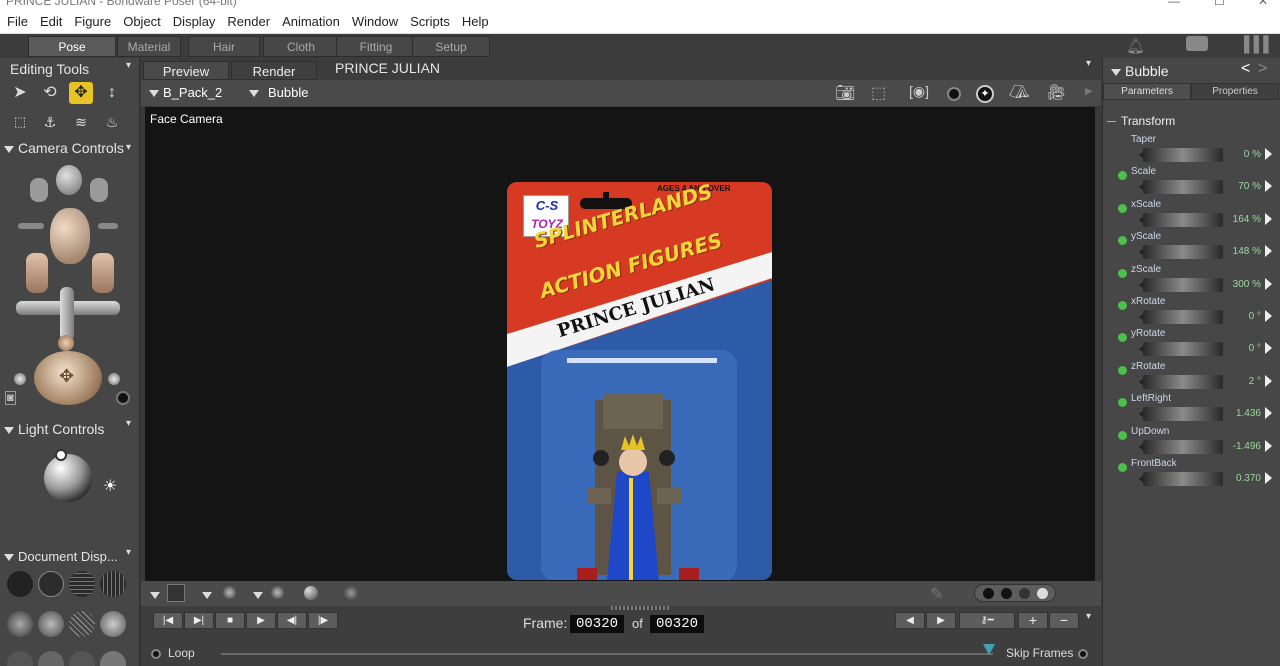 This screenshot has height=666, width=1280. What do you see at coordinates (274, 70) in the screenshot?
I see `tab-render: Render` at bounding box center [274, 70].